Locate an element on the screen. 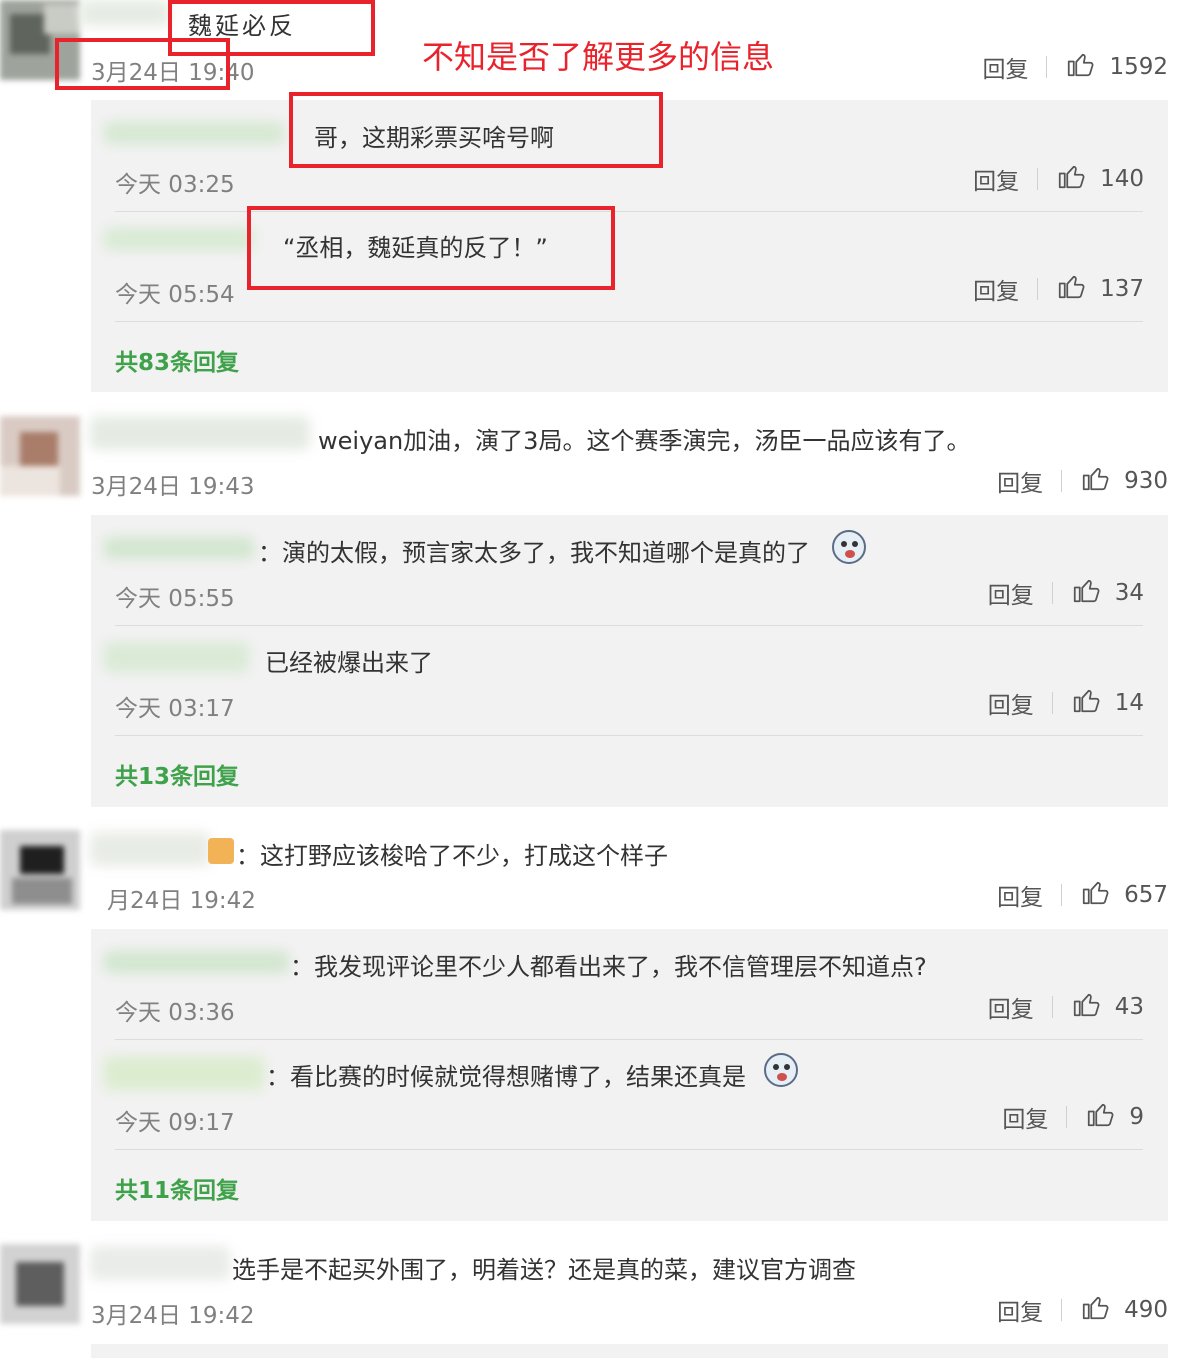 This screenshot has height=1358, width=1200. reply-thread is located at coordinates (629, 1351).